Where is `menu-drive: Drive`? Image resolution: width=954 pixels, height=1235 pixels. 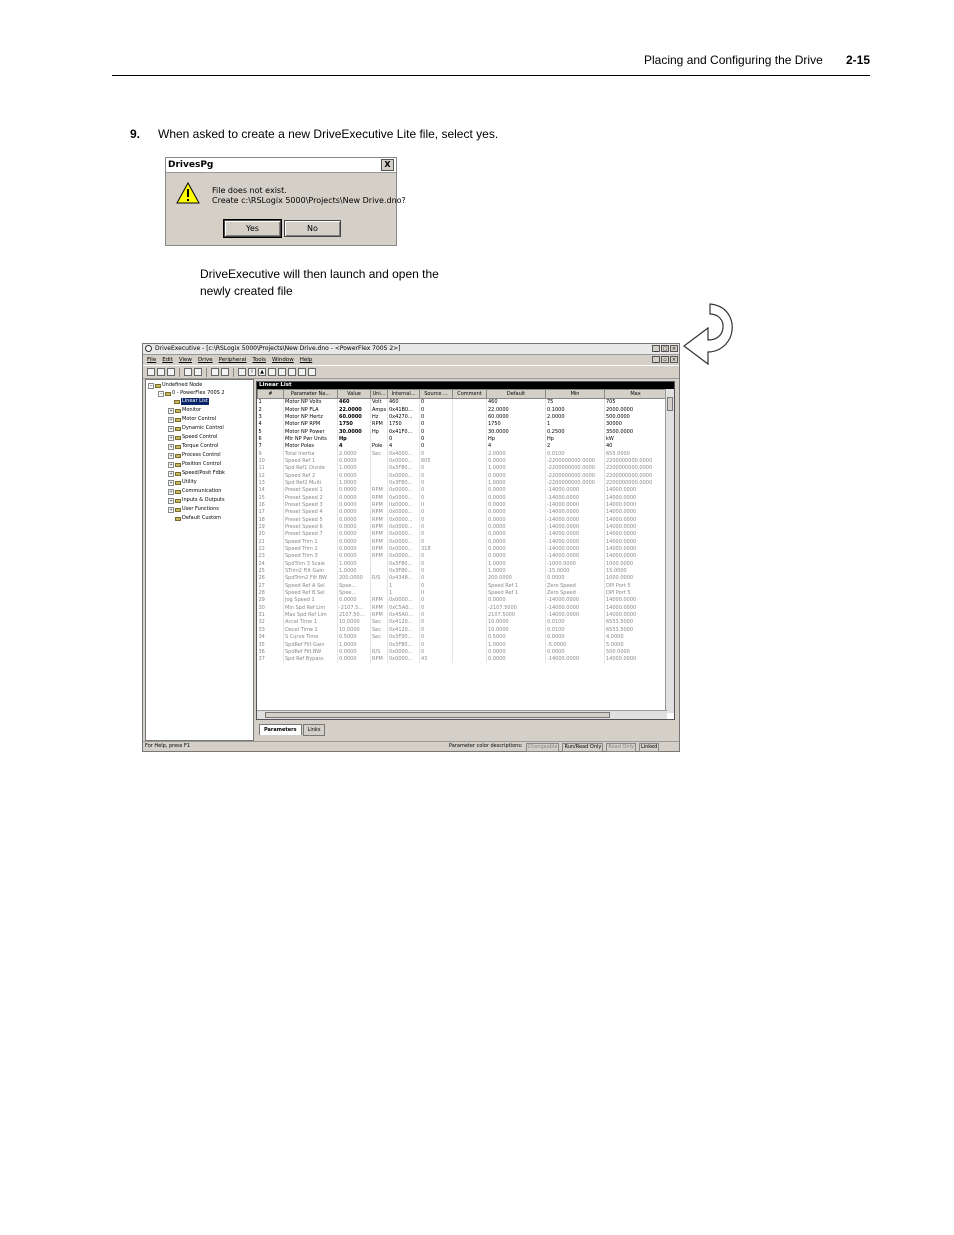 menu-drive: Drive is located at coordinates (205, 360).